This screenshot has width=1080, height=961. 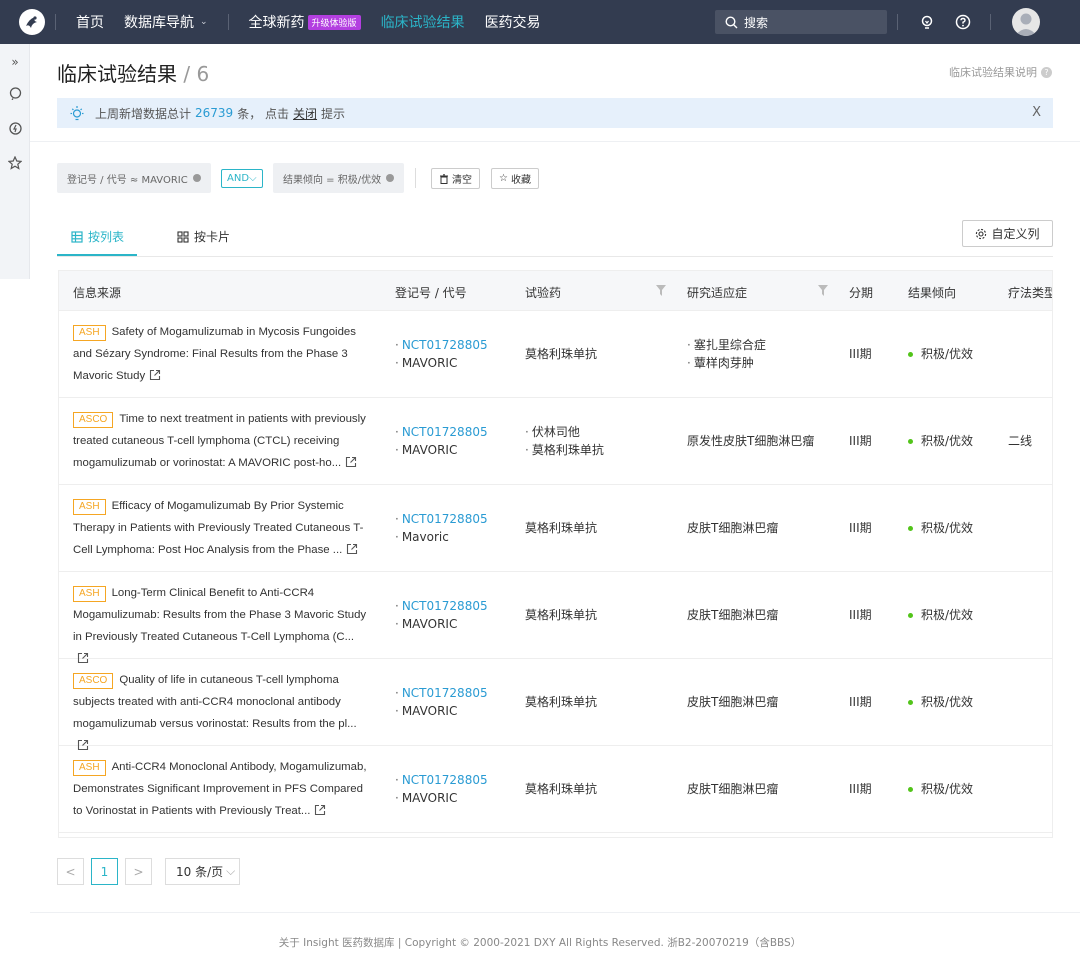 What do you see at coordinates (555, 113) in the screenshot?
I see `notice-bar: 上周新增数据总计 26739 条， 点击 关闭 提示 X` at bounding box center [555, 113].